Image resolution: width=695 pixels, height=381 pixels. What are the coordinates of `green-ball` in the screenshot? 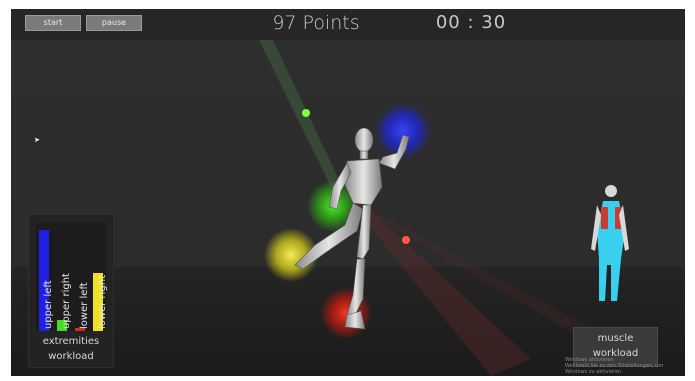 It's located at (306, 113).